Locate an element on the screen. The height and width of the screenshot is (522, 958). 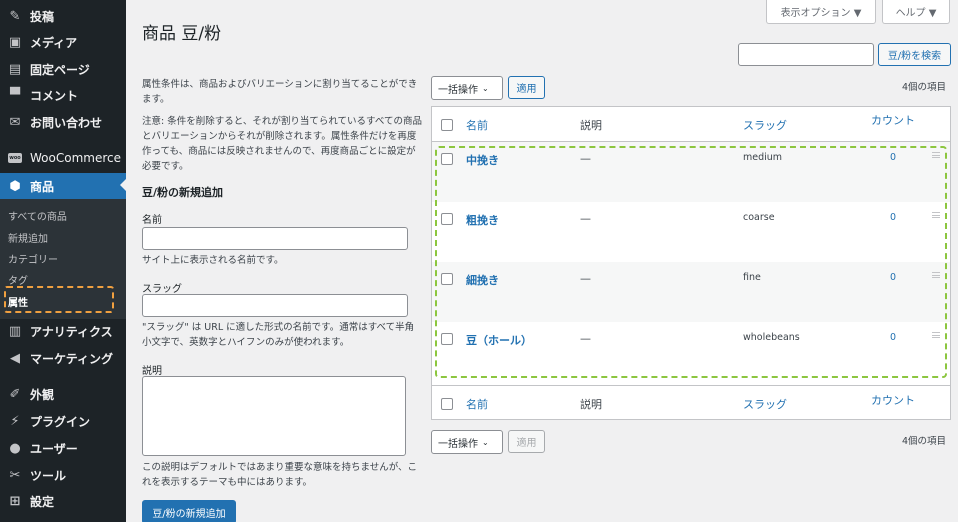
page-icon: ▤ is located at coordinates (15, 69).